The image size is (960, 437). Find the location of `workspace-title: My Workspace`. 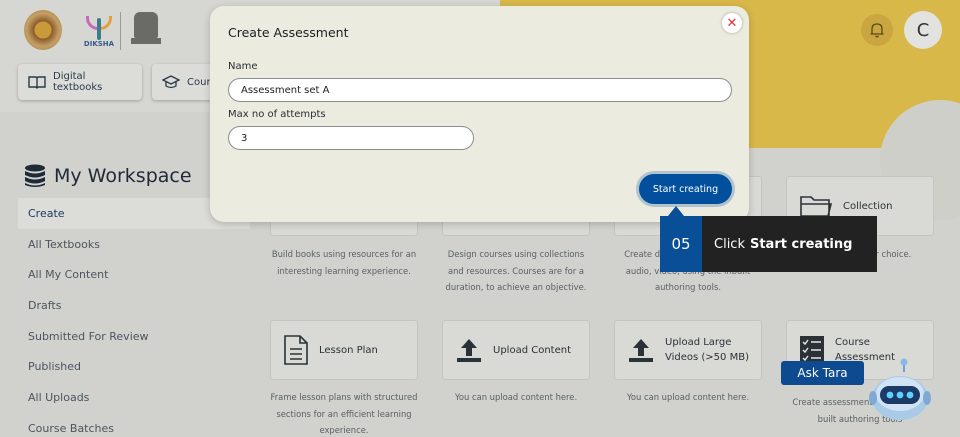

workspace-title: My Workspace is located at coordinates (108, 176).